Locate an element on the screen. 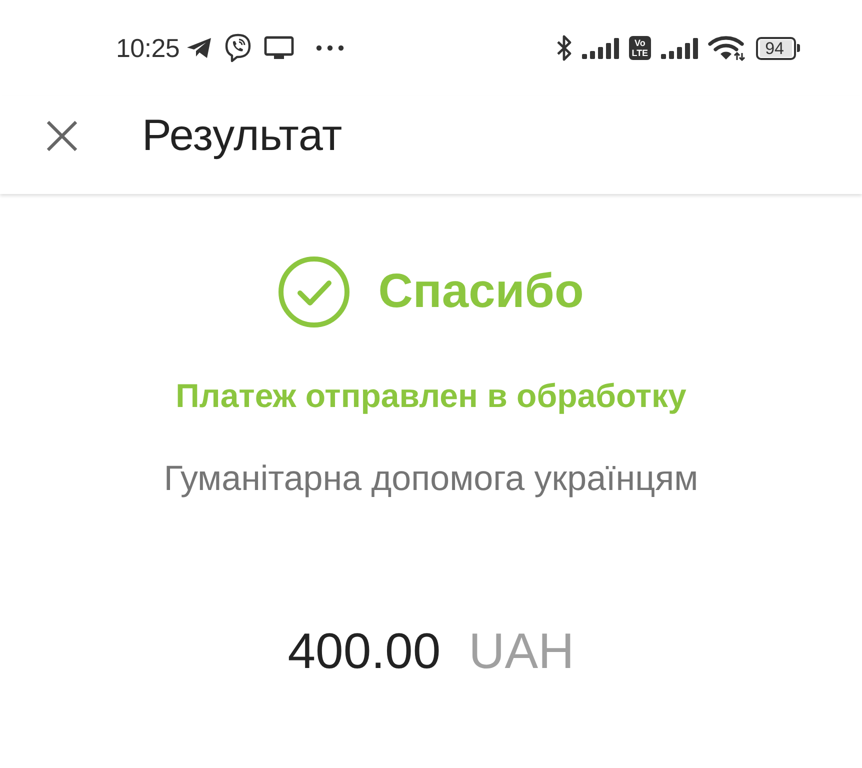  amount-value: 400.00 is located at coordinates (364, 651).